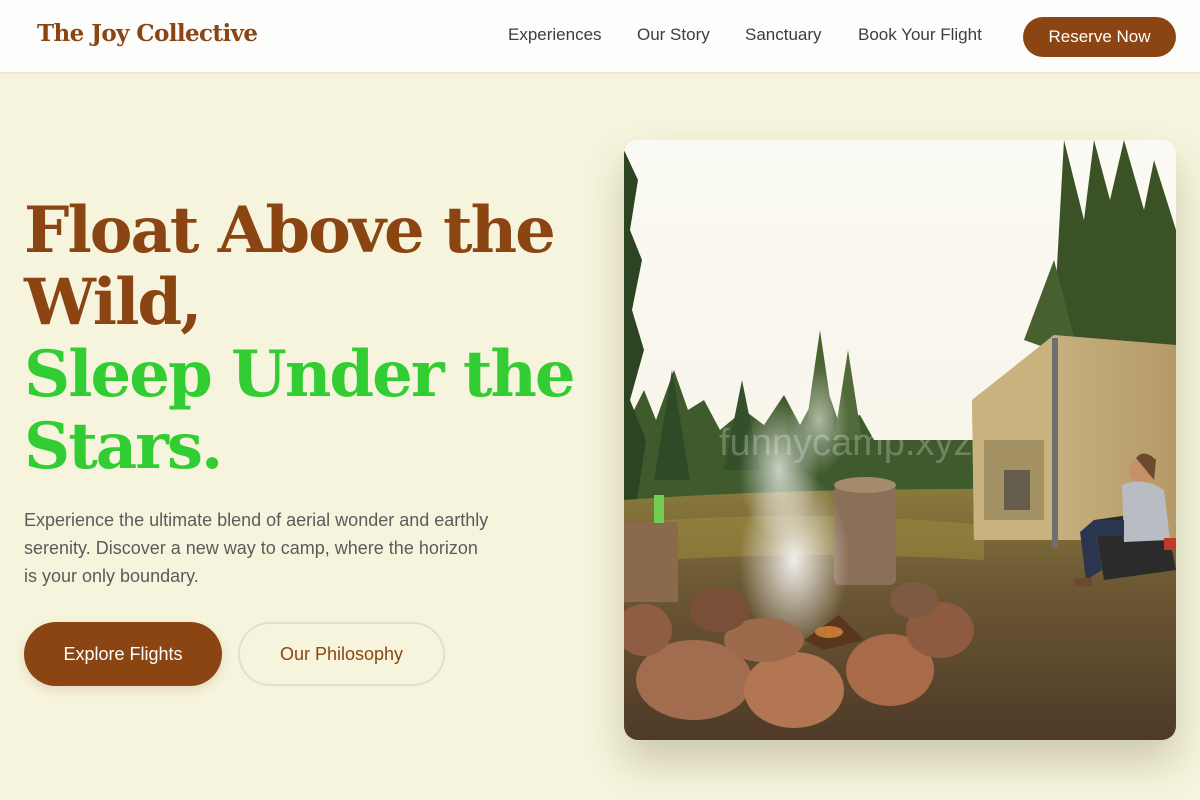 Image resolution: width=1200 pixels, height=800 pixels. Describe the element at coordinates (123, 446) in the screenshot. I see `headline-line-4: Stars.` at that location.